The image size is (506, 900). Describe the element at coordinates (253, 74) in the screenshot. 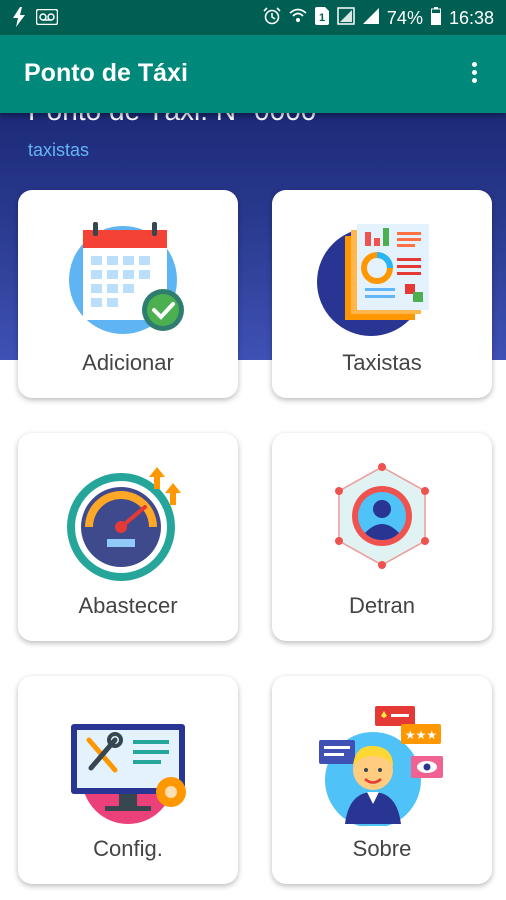

I see `app-bar: Ponto de Táxi` at that location.